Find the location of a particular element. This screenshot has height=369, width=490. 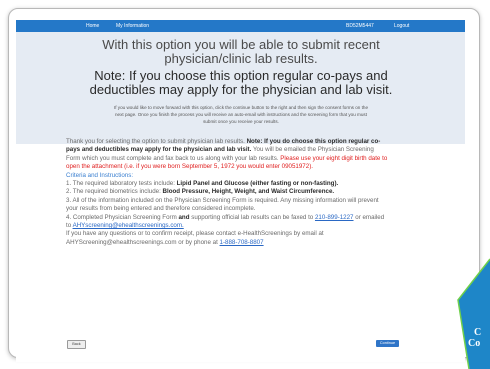

nav-user-id: BD52M5447 is located at coordinates (360, 26).